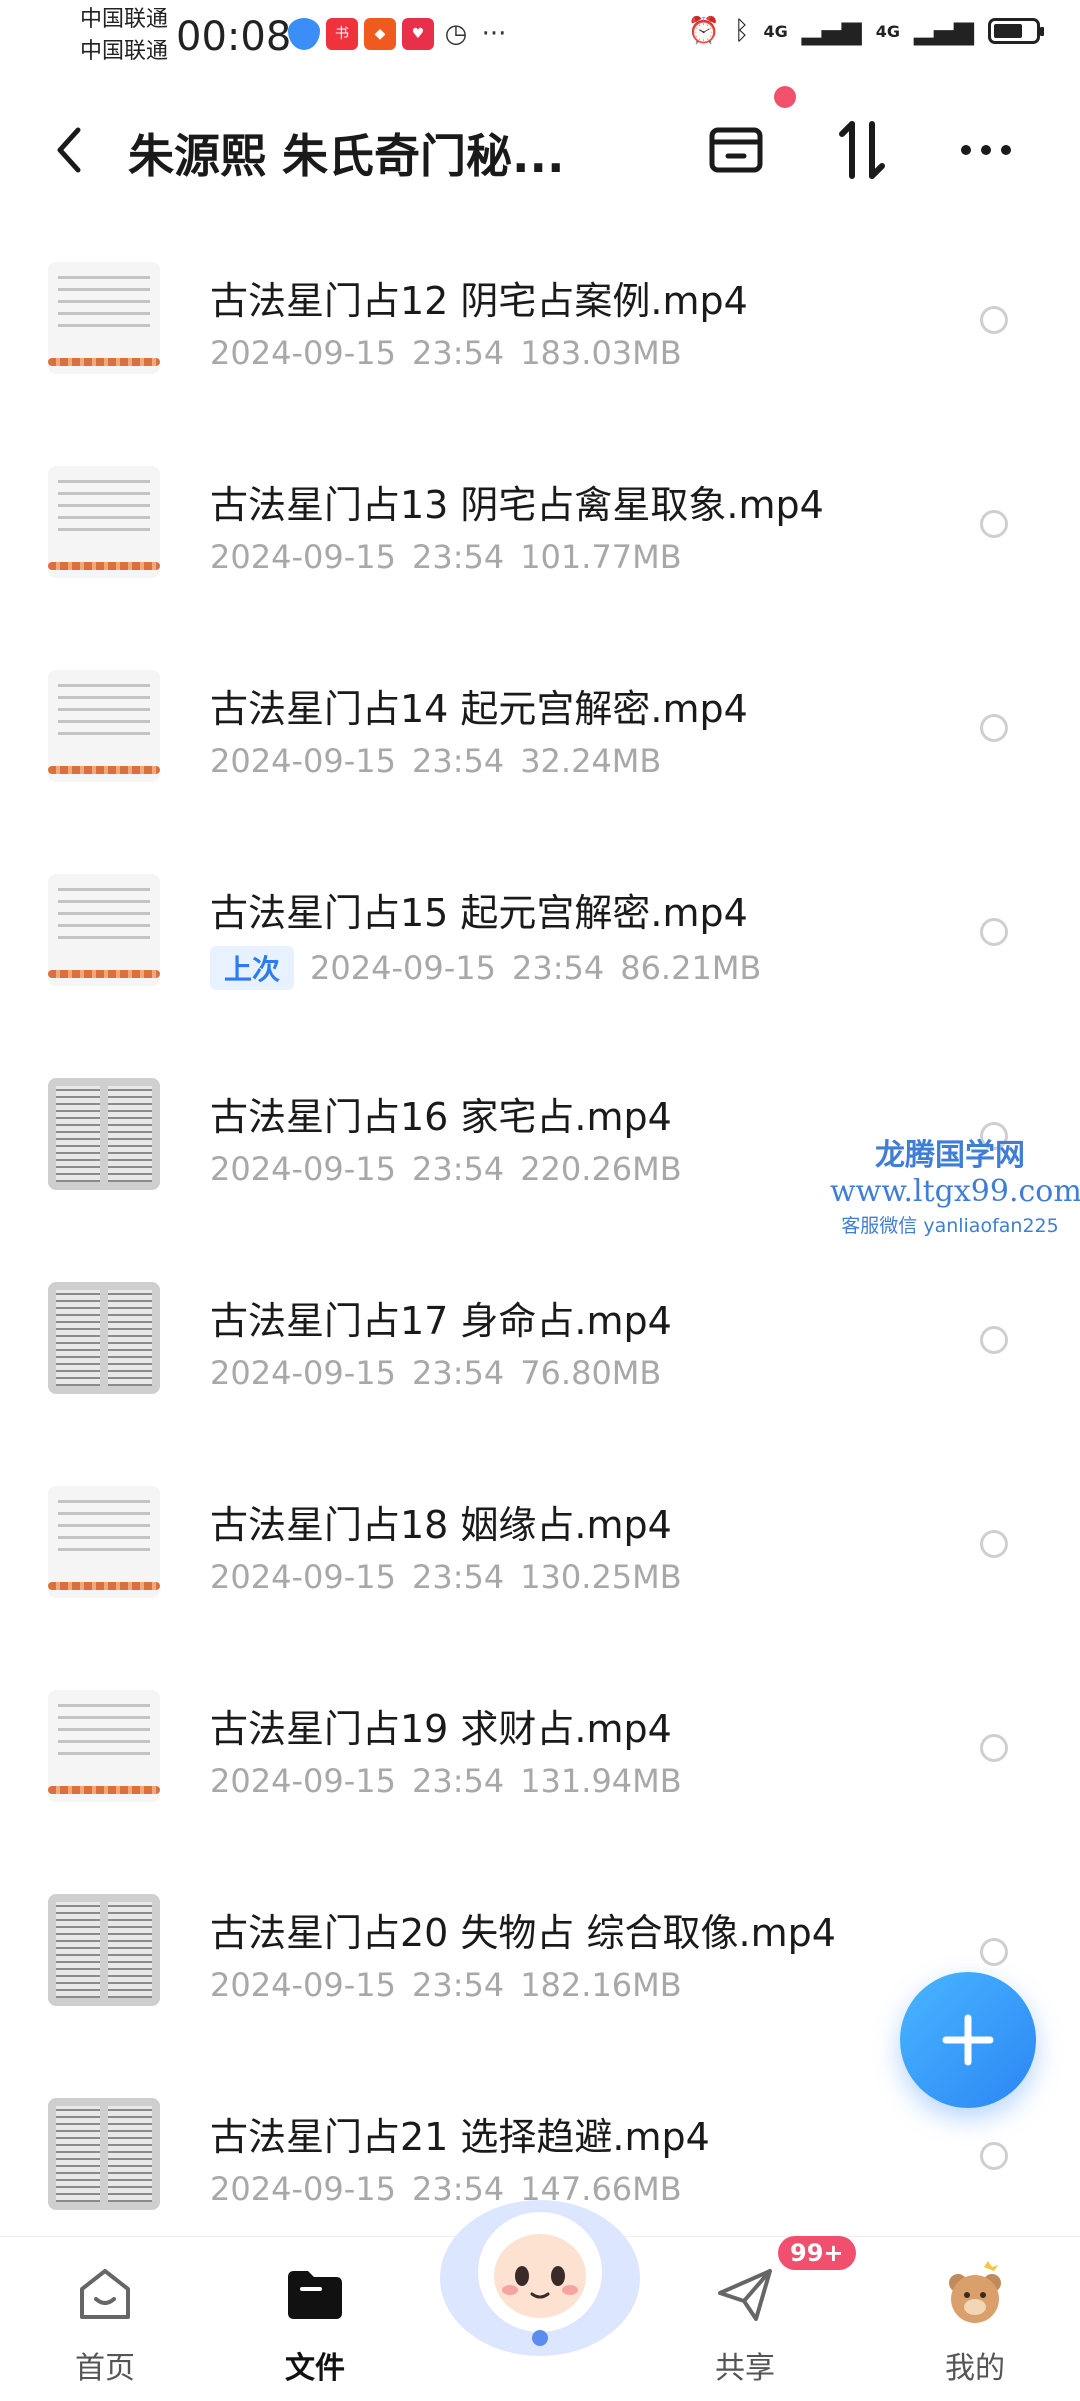  I want to click on file-row: 古法星门占12 阴宅占案例.mp4 2024-09-15 23:54 183.03MB, so click(540, 332).